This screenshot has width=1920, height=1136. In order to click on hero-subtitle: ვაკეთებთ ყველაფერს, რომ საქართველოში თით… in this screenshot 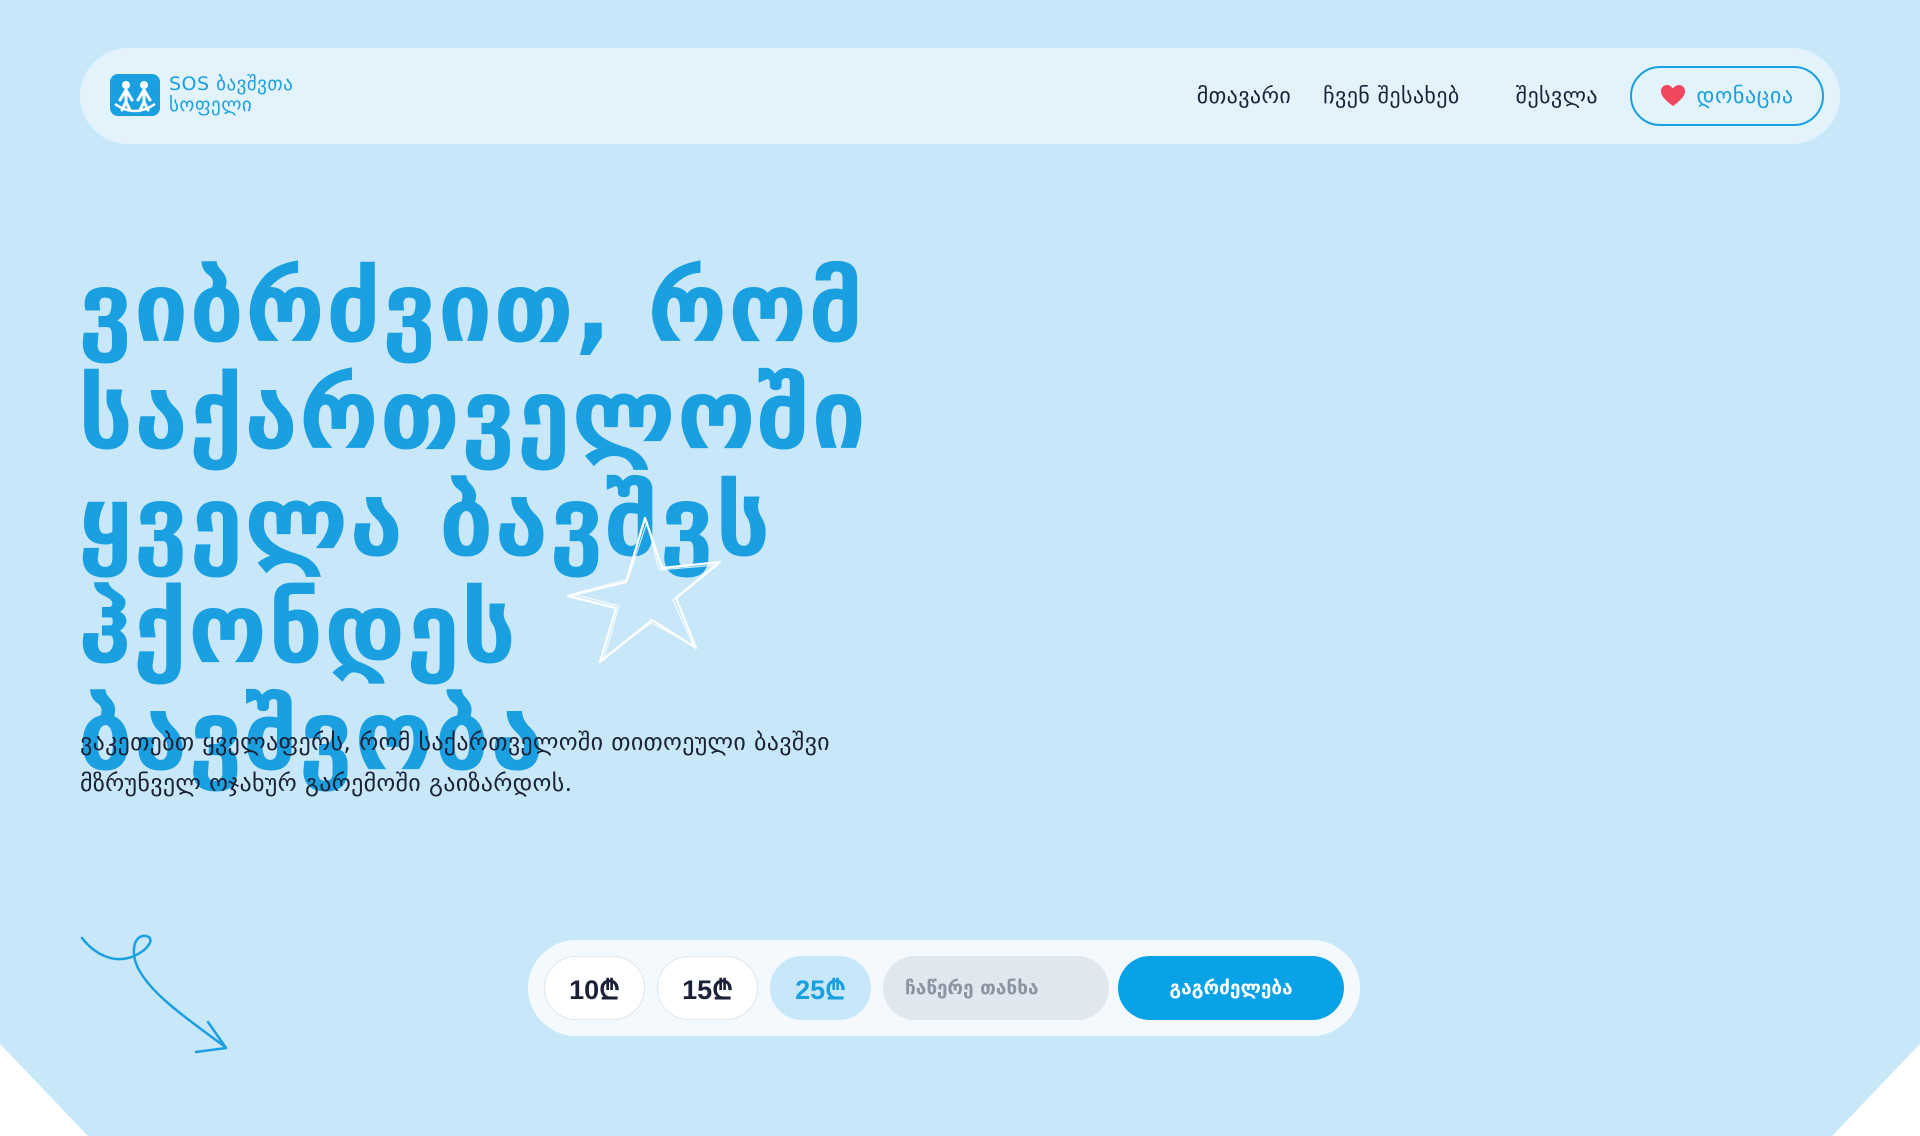, I will do `click(530, 763)`.